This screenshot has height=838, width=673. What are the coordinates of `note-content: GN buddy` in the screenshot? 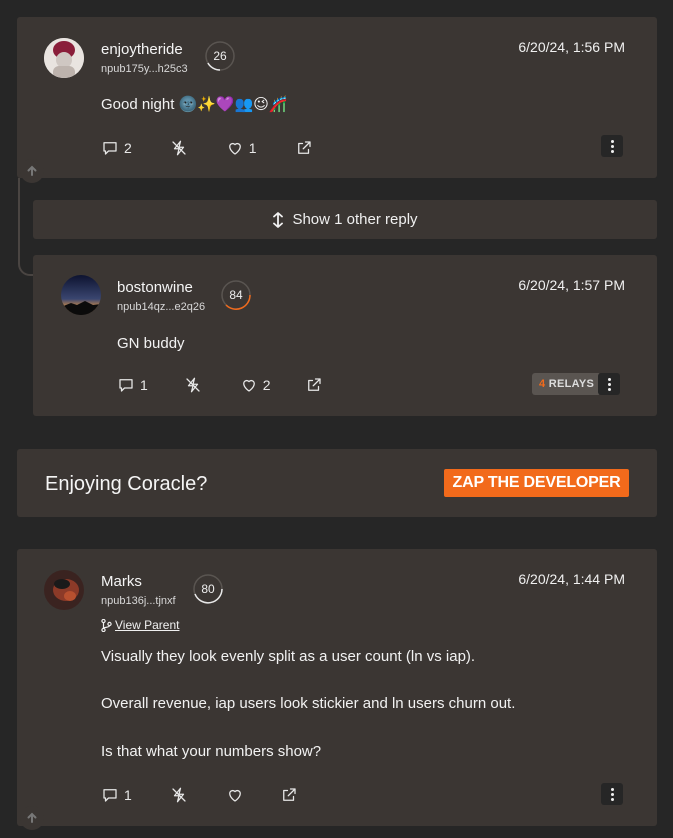 It's located at (151, 343).